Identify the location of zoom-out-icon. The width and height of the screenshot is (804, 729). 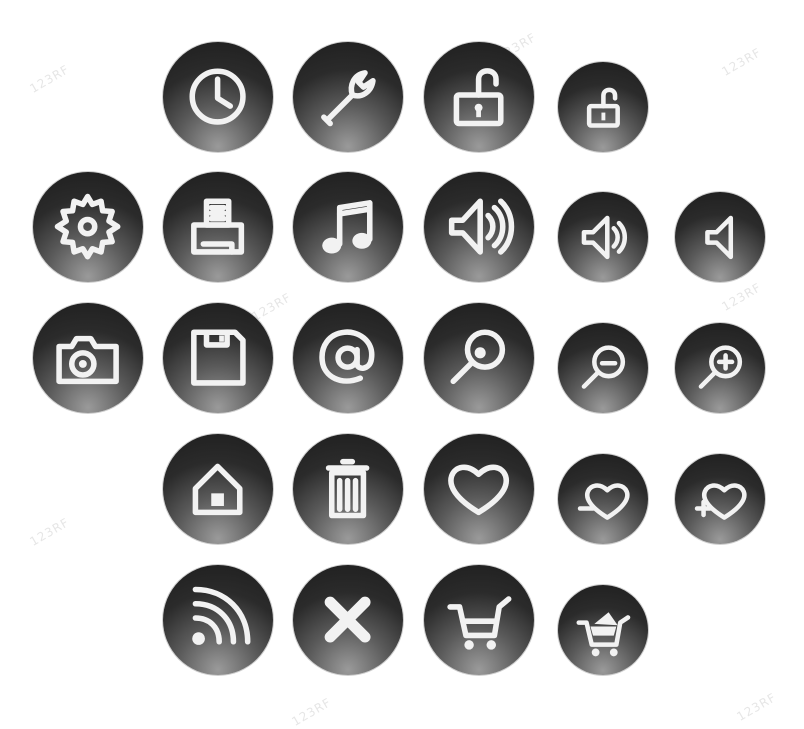
(603, 368).